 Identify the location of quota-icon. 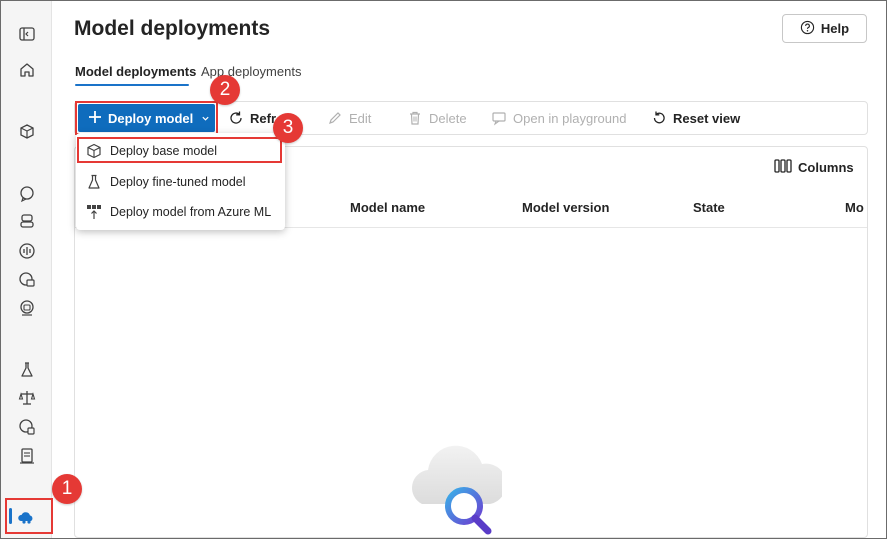
(27, 456).